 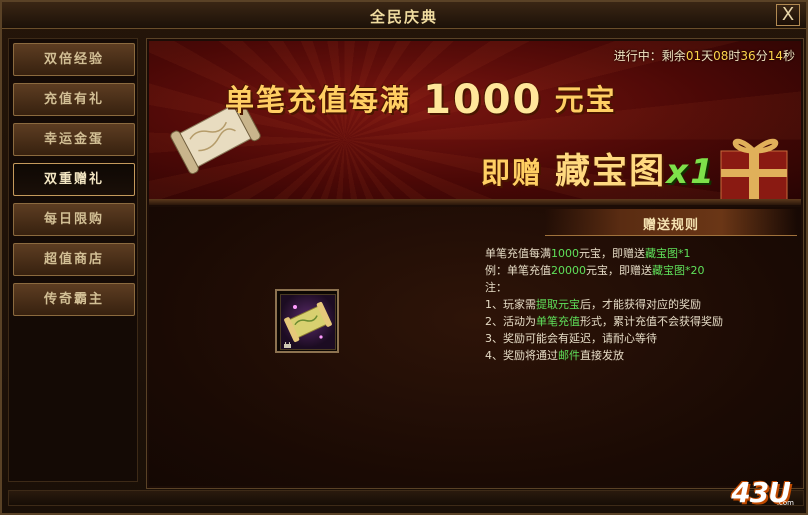 What do you see at coordinates (785, 503) in the screenshot?
I see `site-watermark-domain: .com` at bounding box center [785, 503].